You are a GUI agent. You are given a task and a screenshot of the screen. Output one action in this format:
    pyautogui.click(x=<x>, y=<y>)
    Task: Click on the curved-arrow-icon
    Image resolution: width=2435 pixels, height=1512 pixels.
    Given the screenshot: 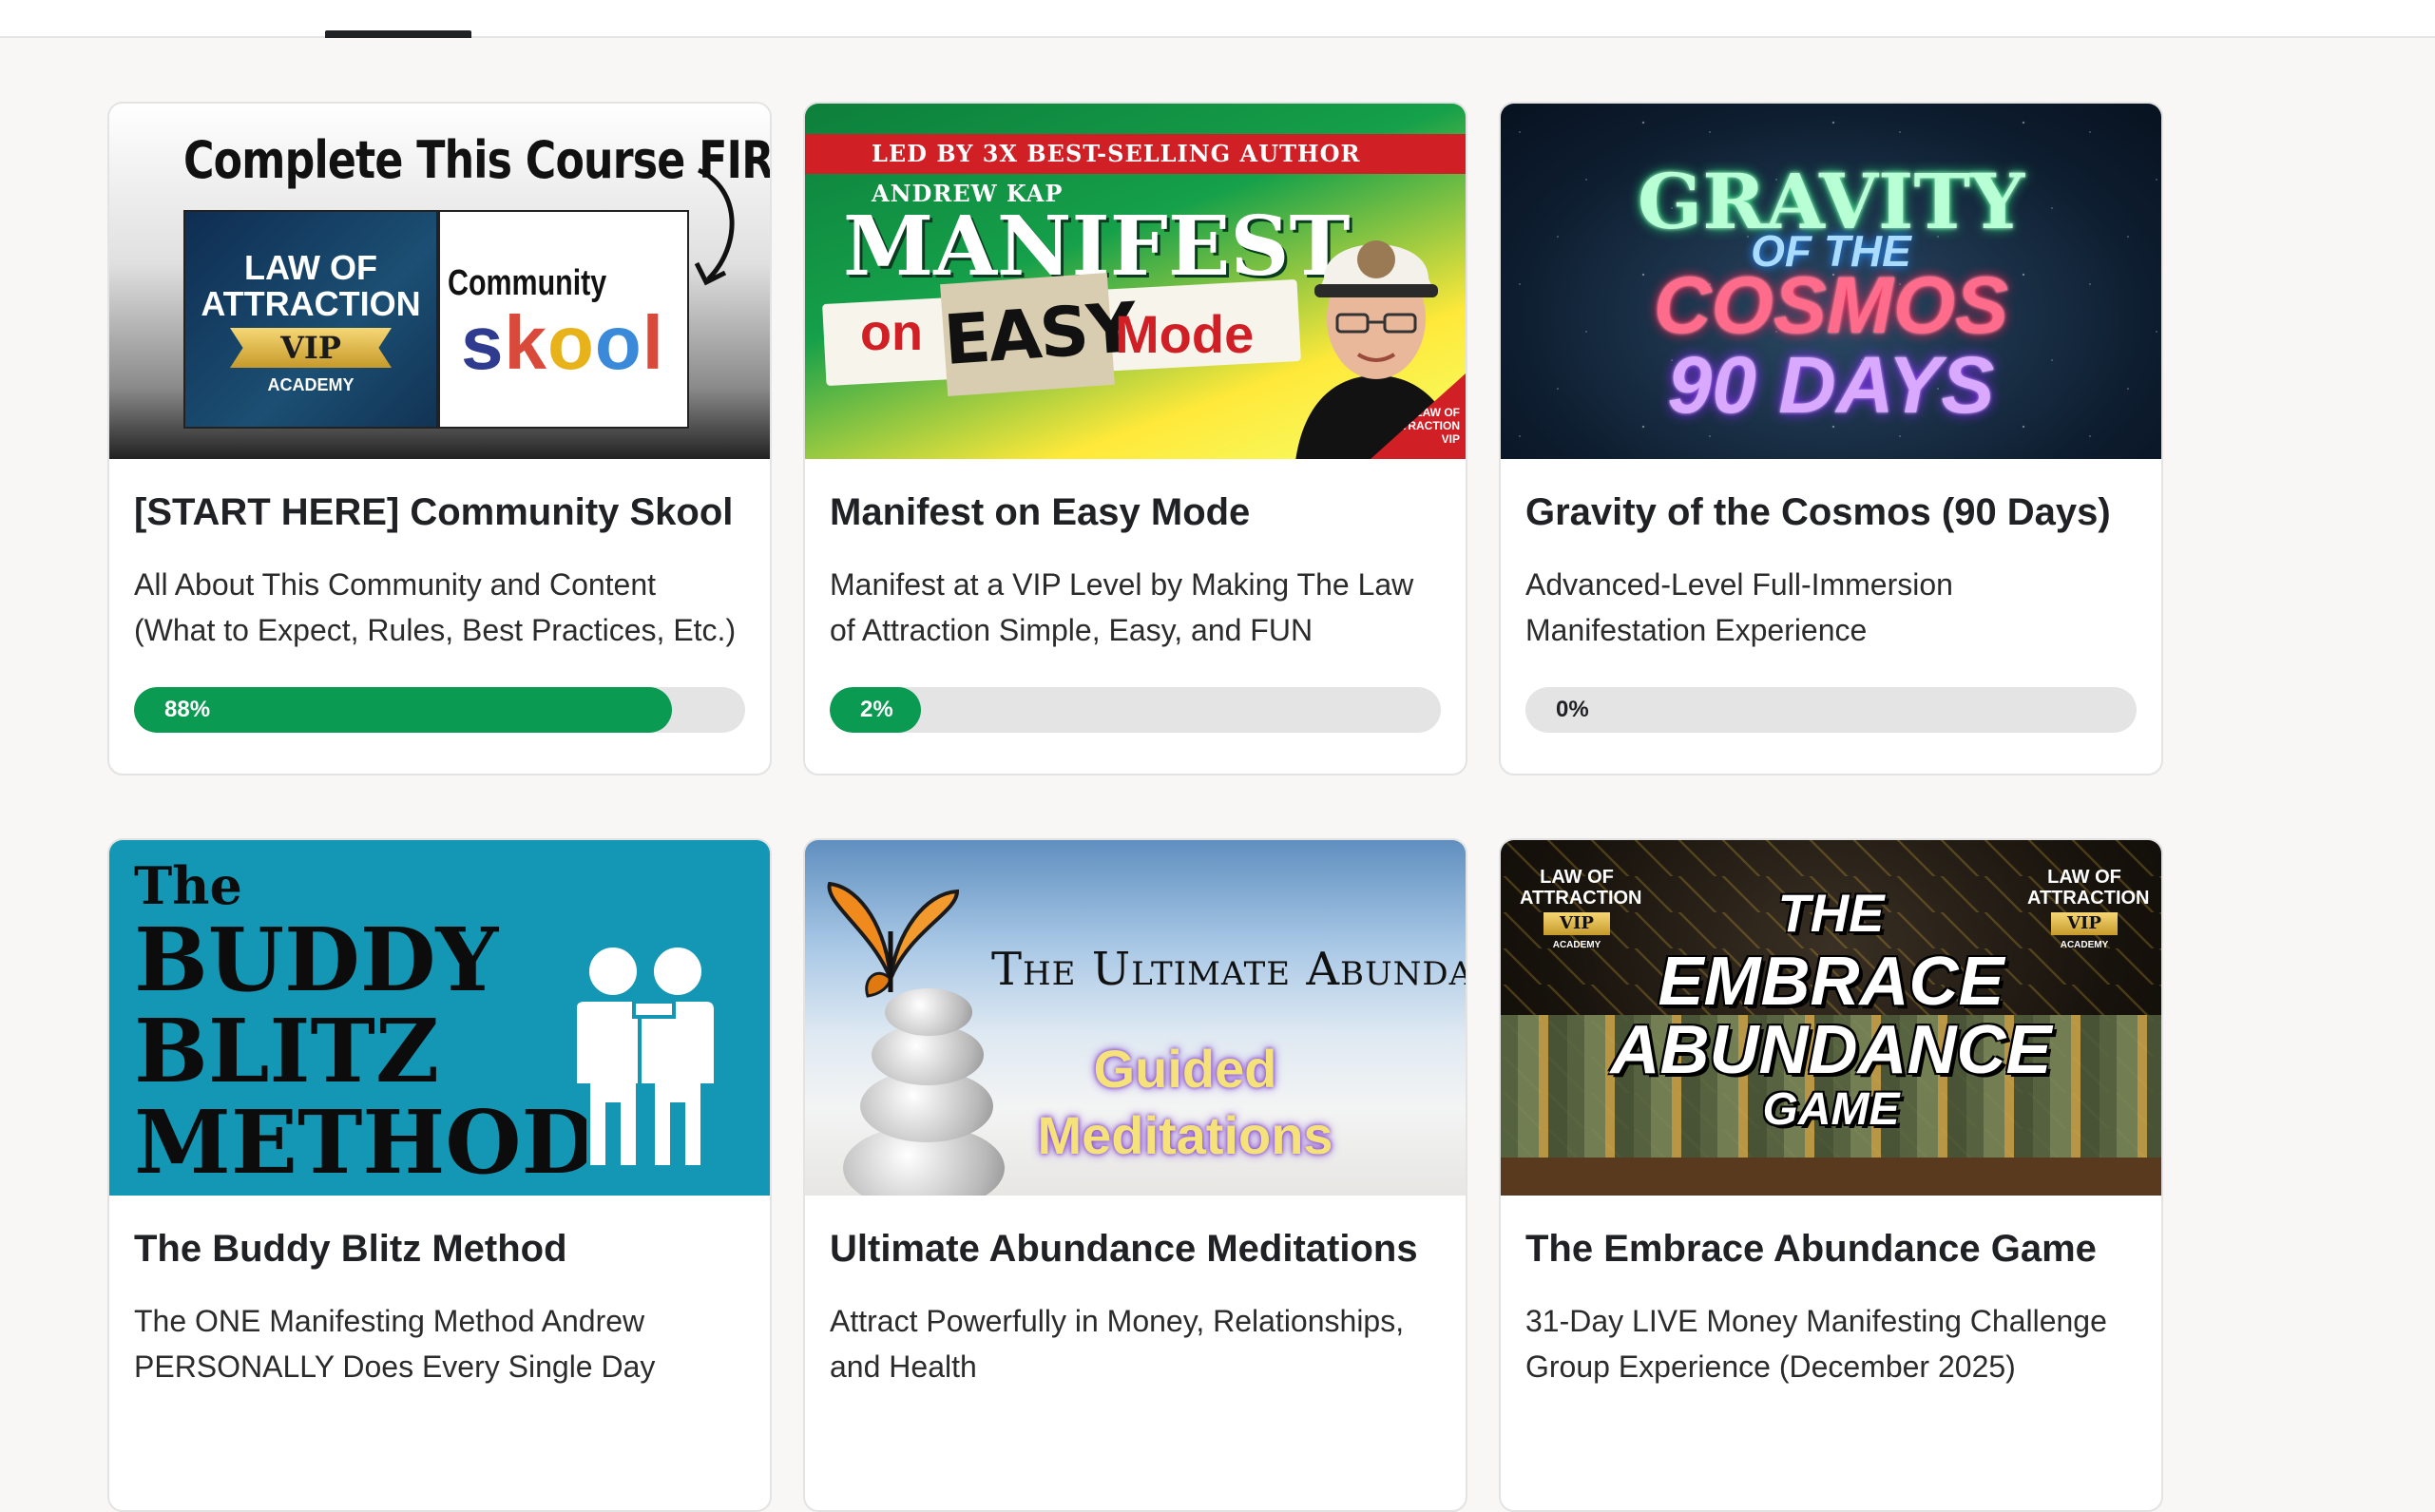 What is the action you would take?
    pyautogui.click(x=714, y=226)
    